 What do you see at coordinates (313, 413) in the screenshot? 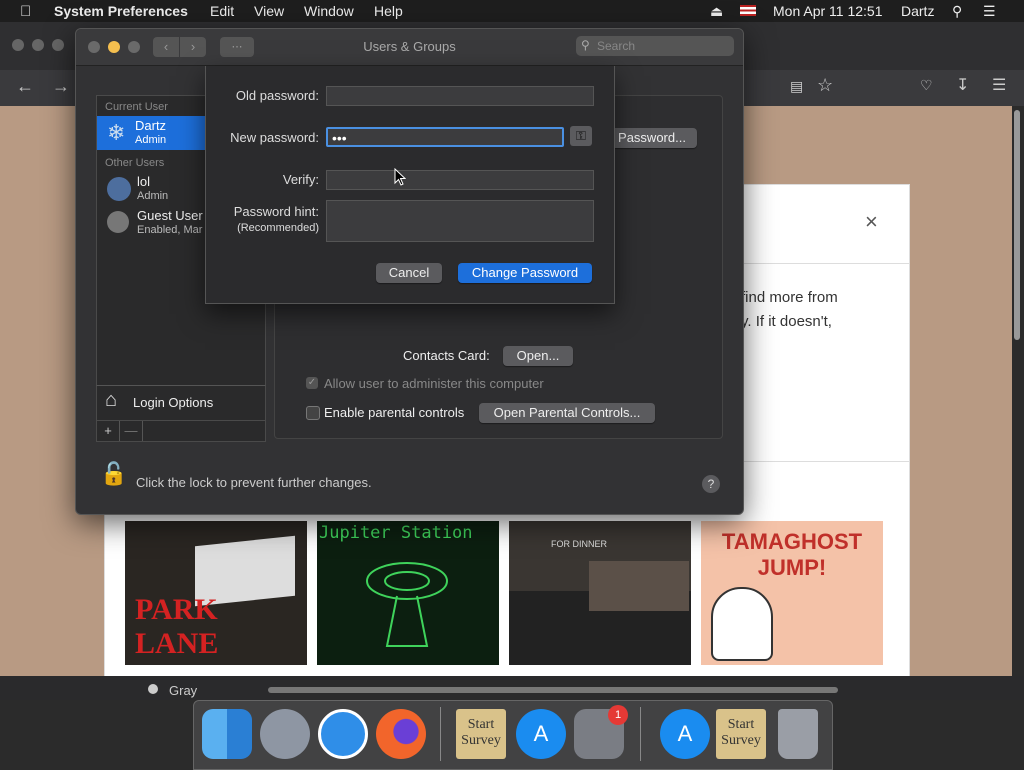
I see `parental-controls-checkbox` at bounding box center [313, 413].